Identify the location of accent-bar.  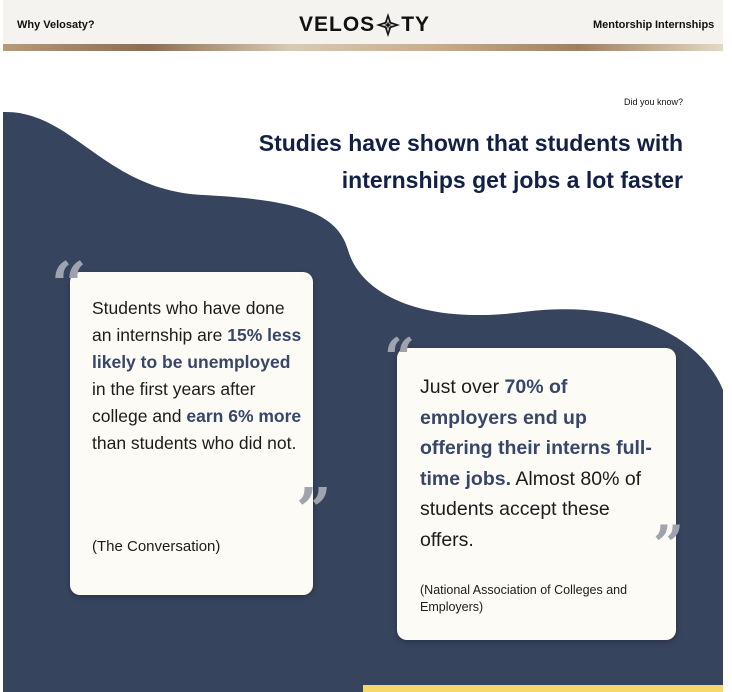
(543, 688).